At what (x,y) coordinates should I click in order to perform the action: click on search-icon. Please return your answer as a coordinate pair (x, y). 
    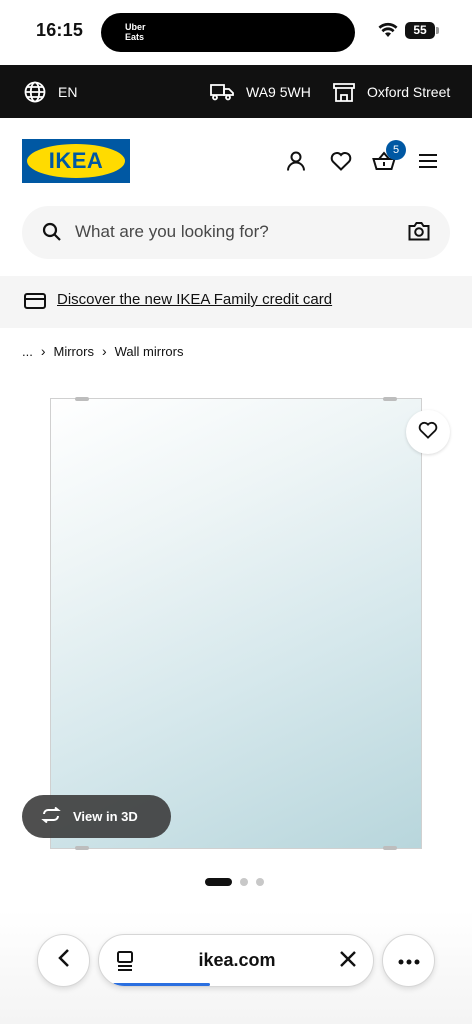
    Looking at the image, I should click on (52, 234).